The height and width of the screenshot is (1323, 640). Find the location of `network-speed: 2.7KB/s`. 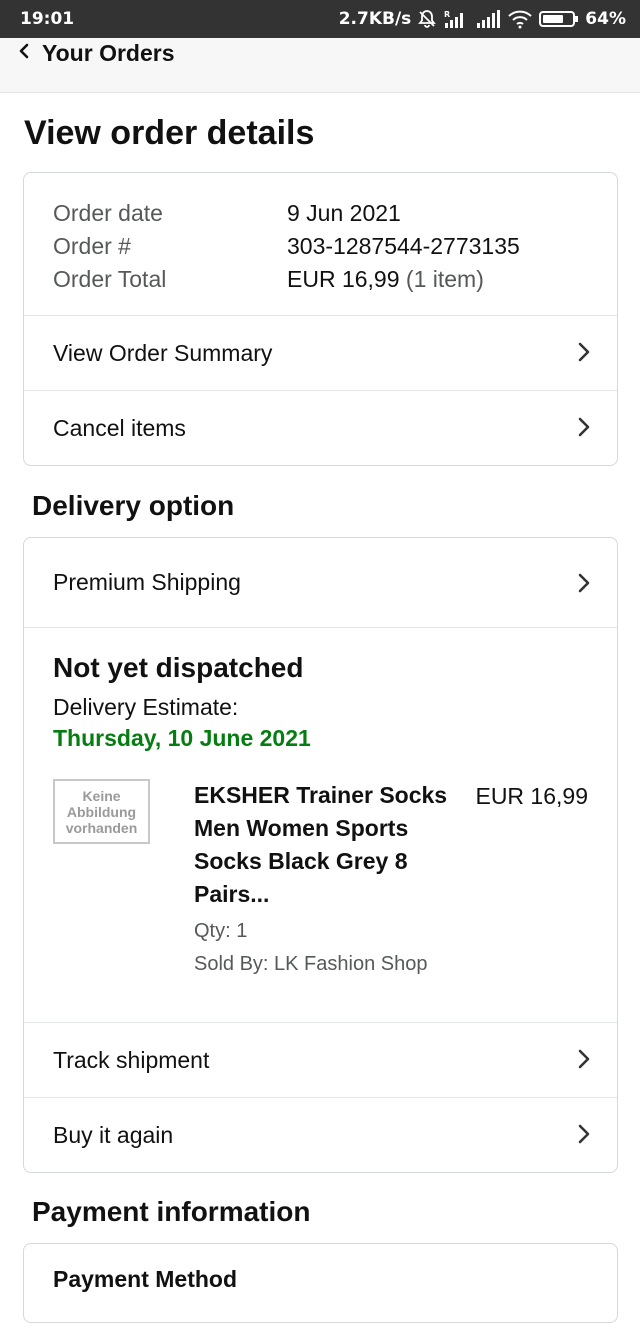

network-speed: 2.7KB/s is located at coordinates (375, 19).